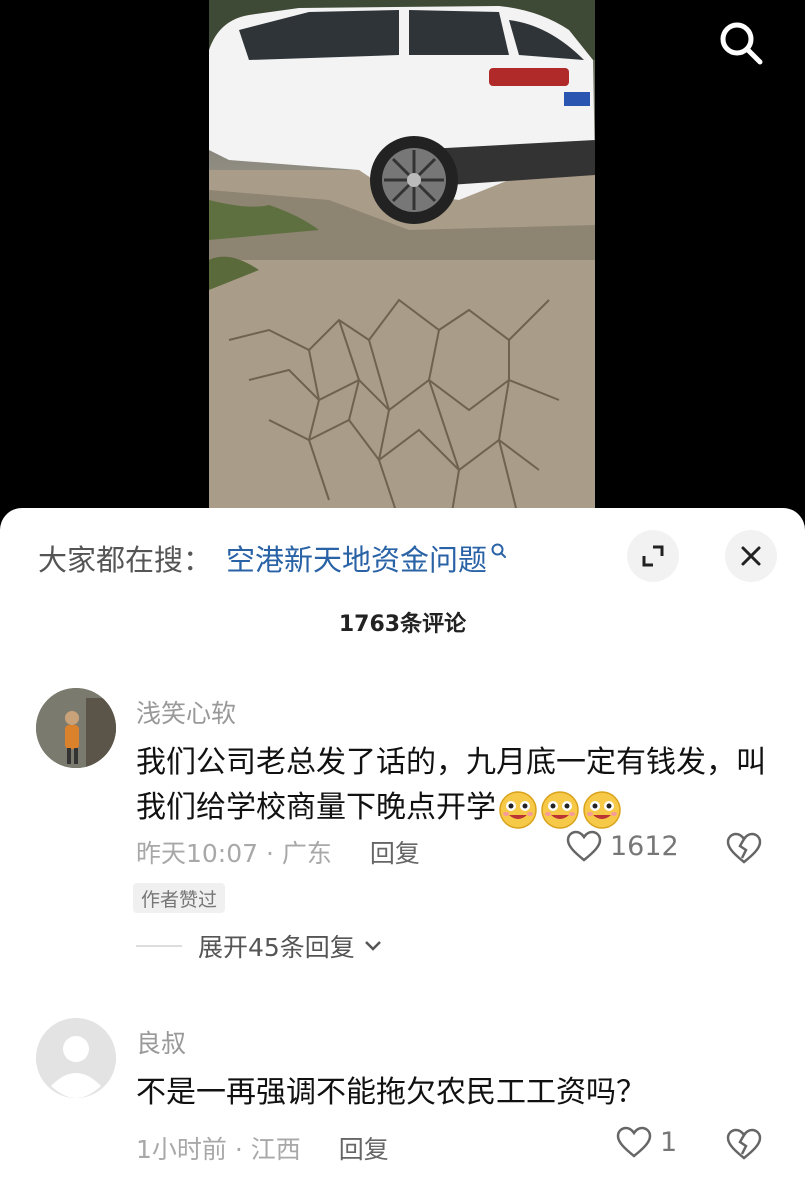 The image size is (805, 1200). I want to click on comment-meta: 1小时前 · 江西 回复, so click(262, 1148).